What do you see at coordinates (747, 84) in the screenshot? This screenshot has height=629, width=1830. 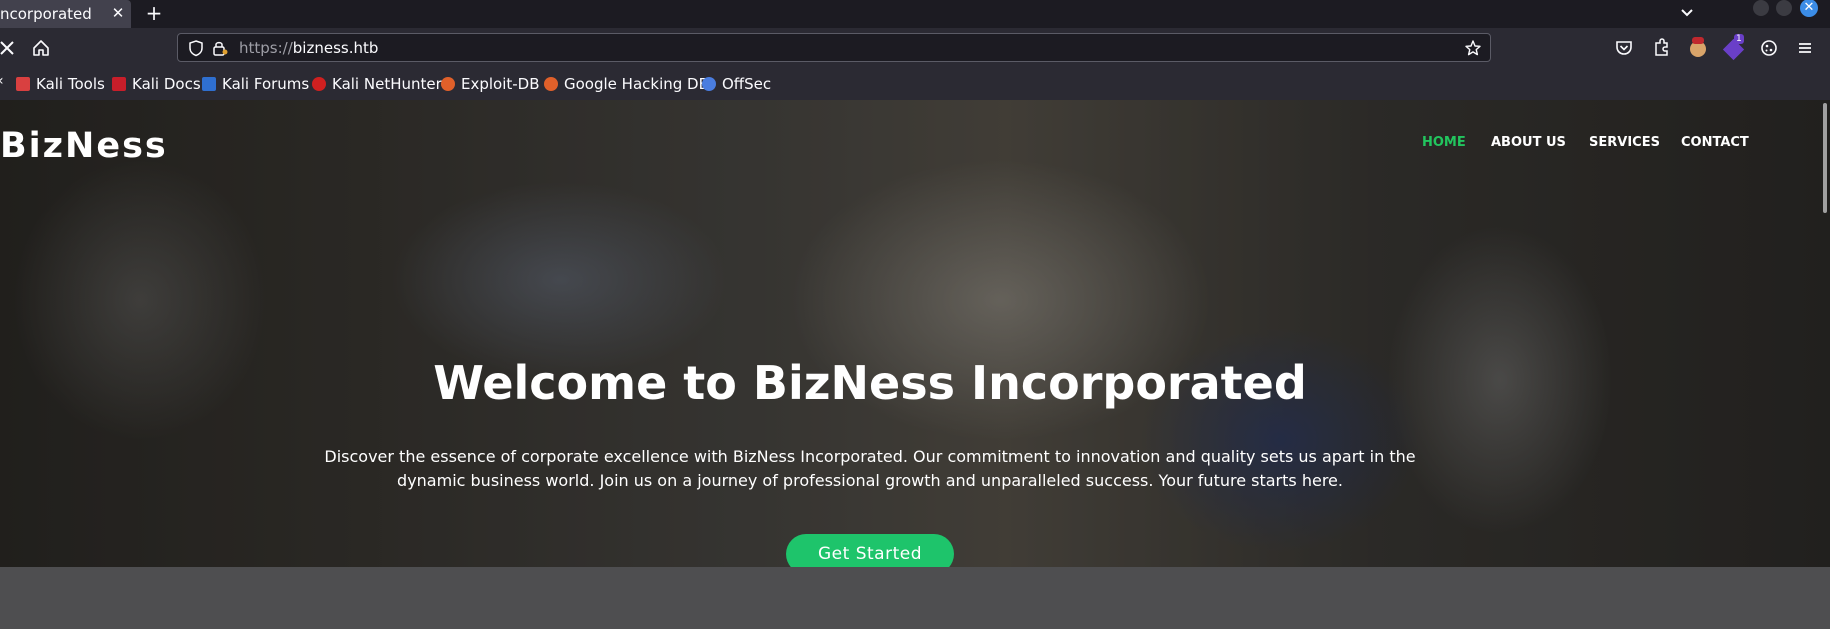 I see `bookmark-label: OffSec` at bounding box center [747, 84].